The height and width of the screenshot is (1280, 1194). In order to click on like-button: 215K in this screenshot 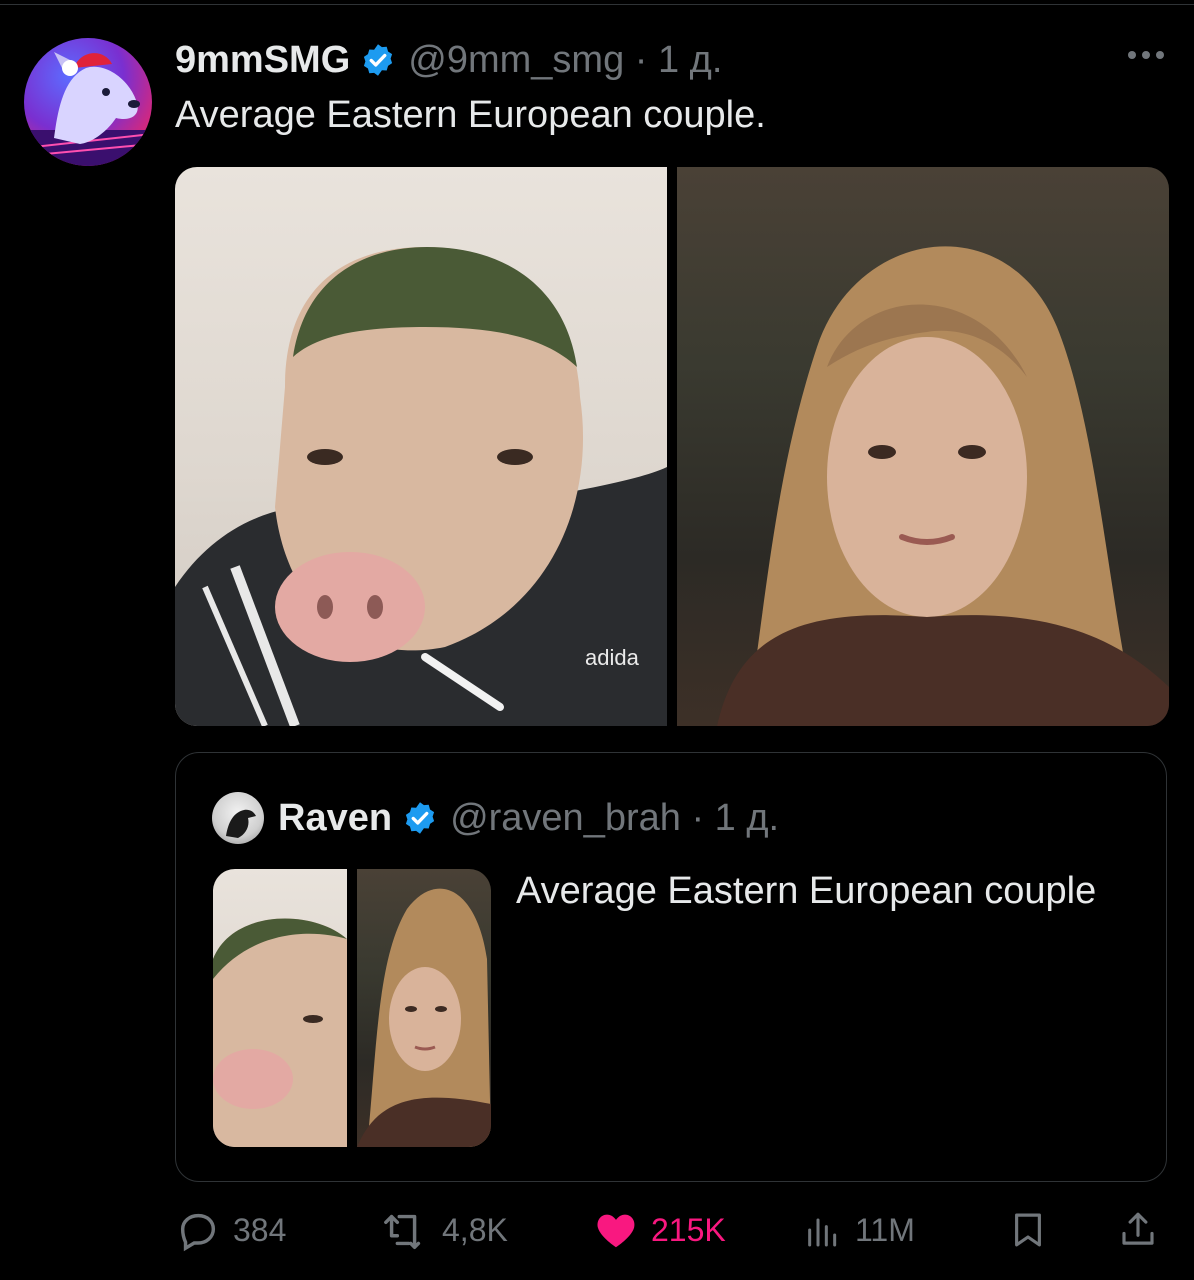, I will do `click(659, 1230)`.